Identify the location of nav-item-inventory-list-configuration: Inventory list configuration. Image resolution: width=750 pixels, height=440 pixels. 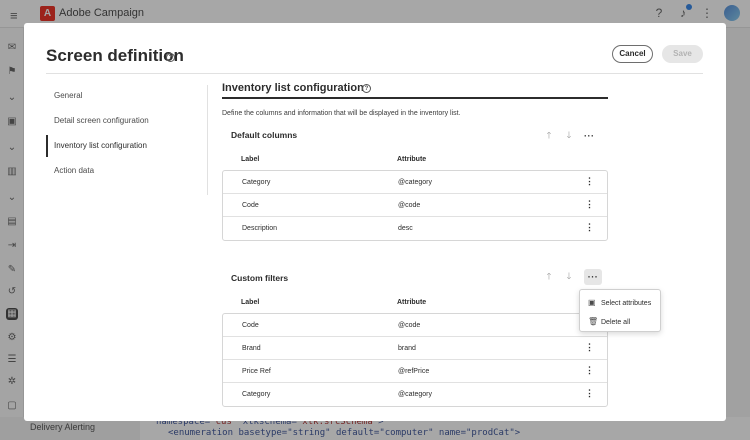
(127, 146).